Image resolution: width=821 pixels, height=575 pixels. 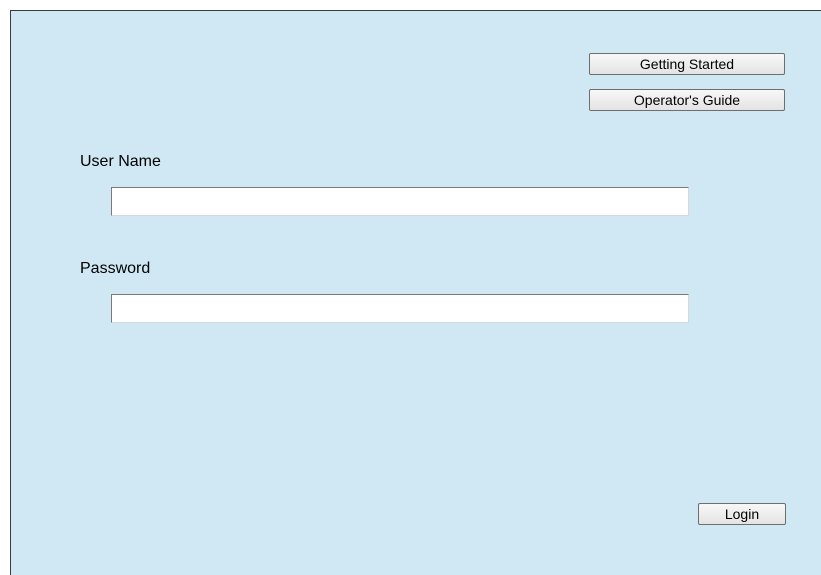 I want to click on login-button: Login, so click(x=742, y=514).